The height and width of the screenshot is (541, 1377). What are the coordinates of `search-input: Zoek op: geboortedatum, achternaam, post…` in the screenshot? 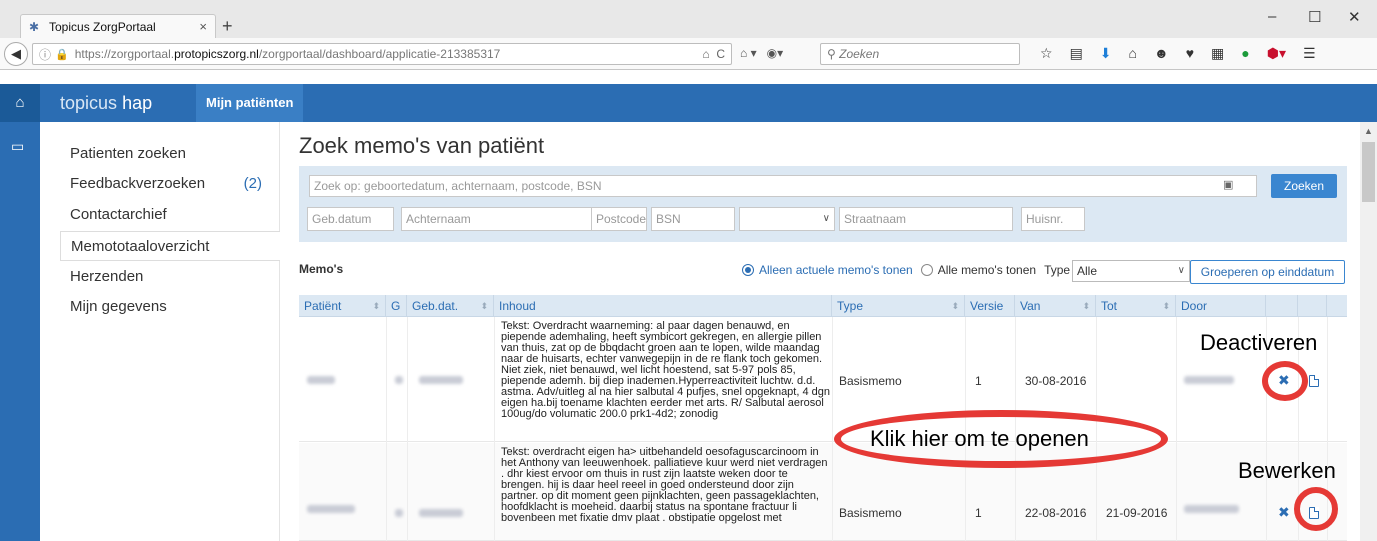 It's located at (783, 186).